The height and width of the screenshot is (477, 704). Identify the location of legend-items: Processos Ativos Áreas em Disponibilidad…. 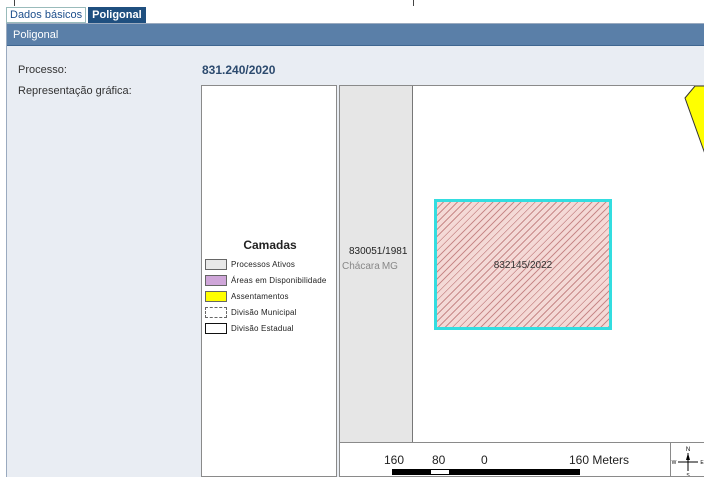
(266, 296).